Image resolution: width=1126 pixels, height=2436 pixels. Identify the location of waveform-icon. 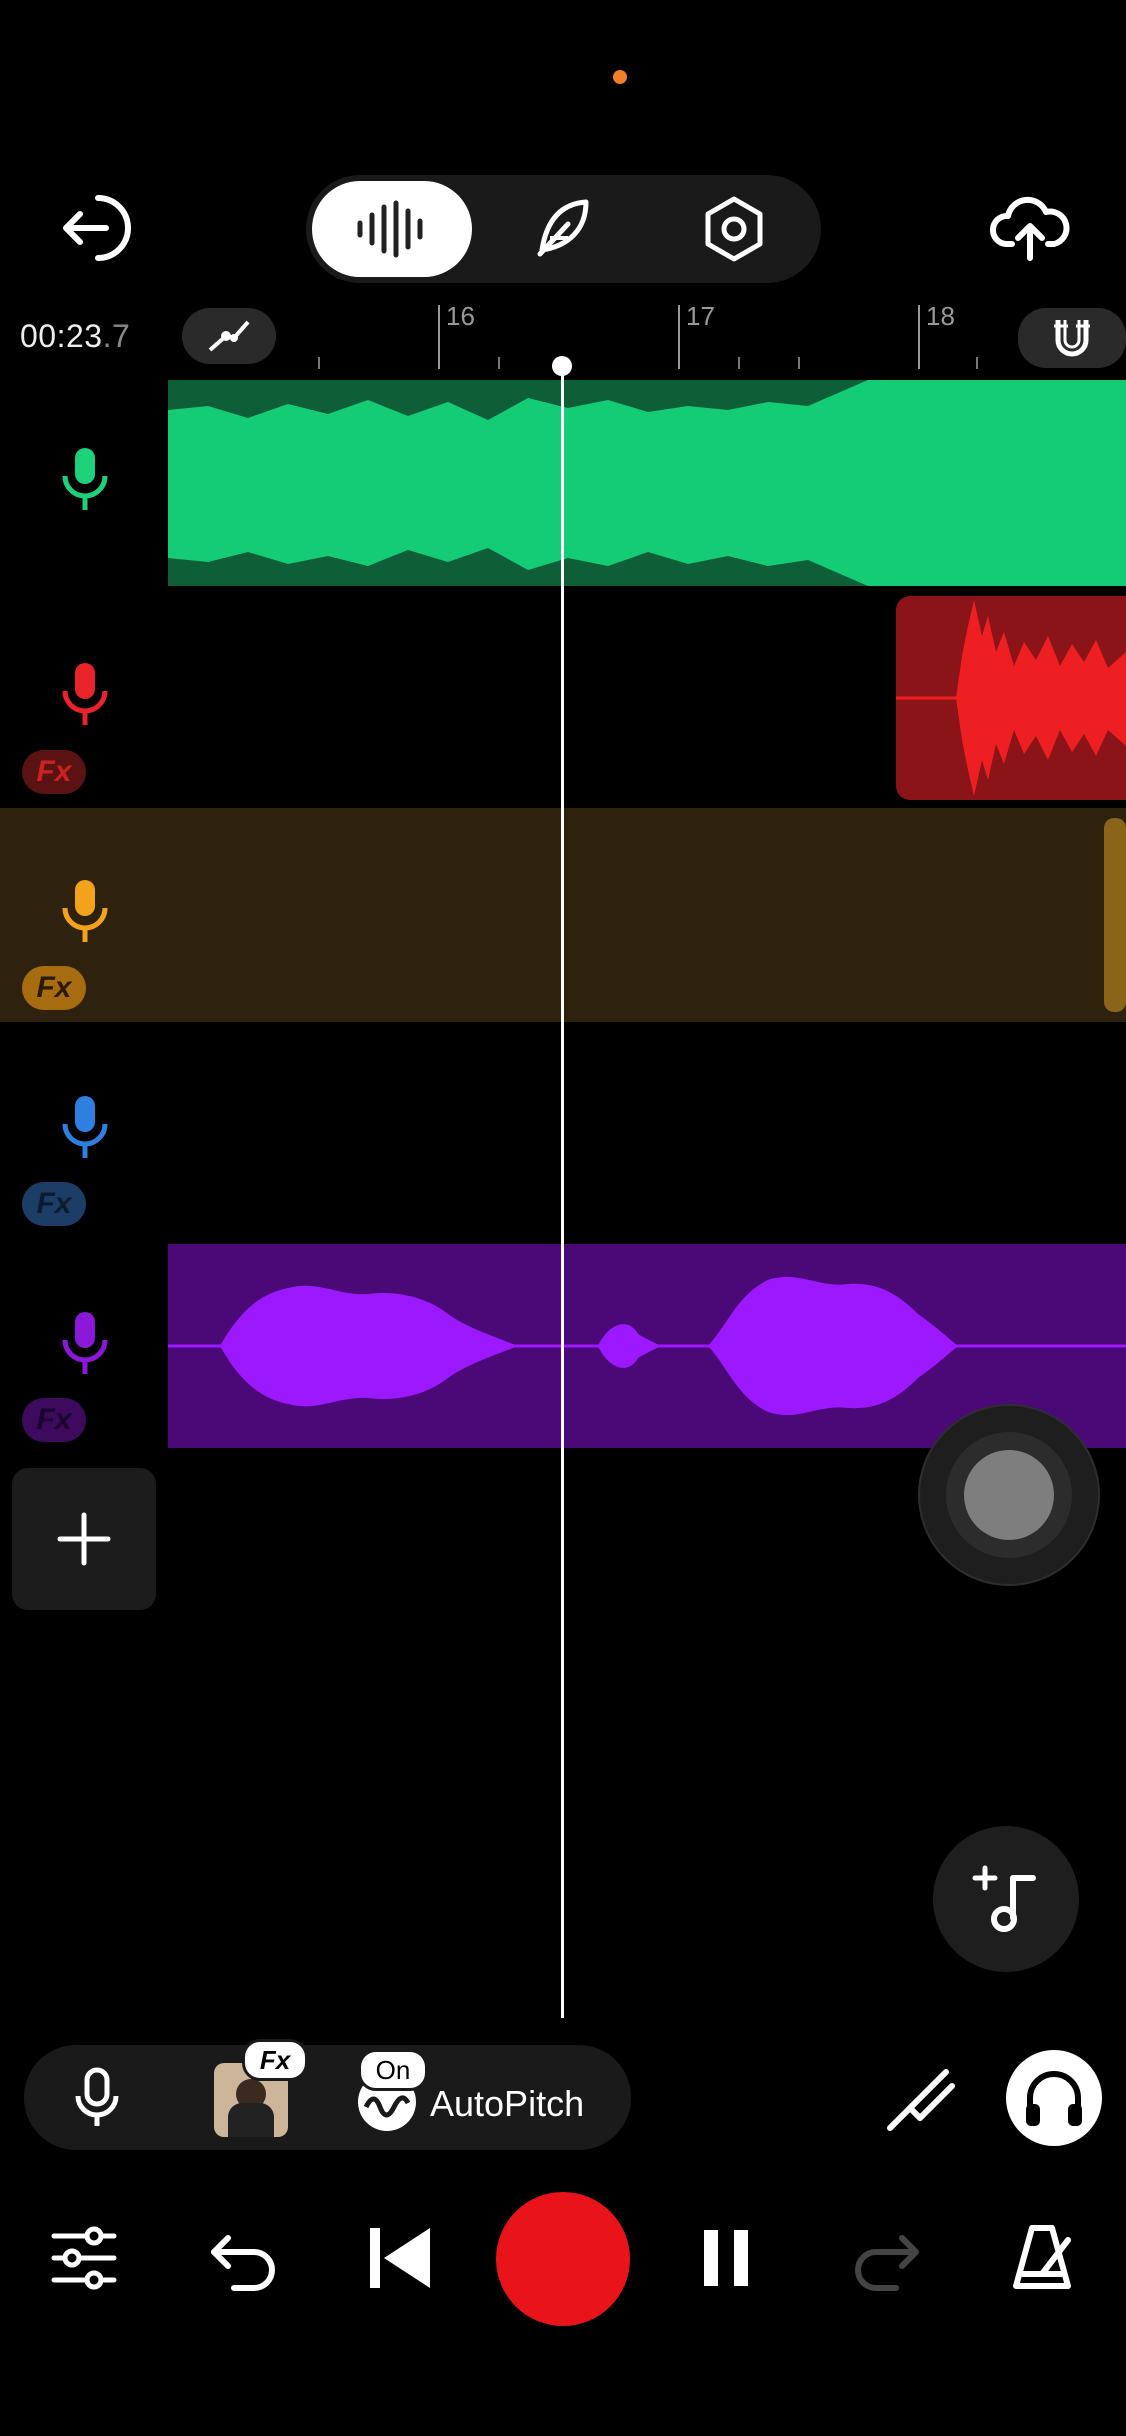
(390, 229).